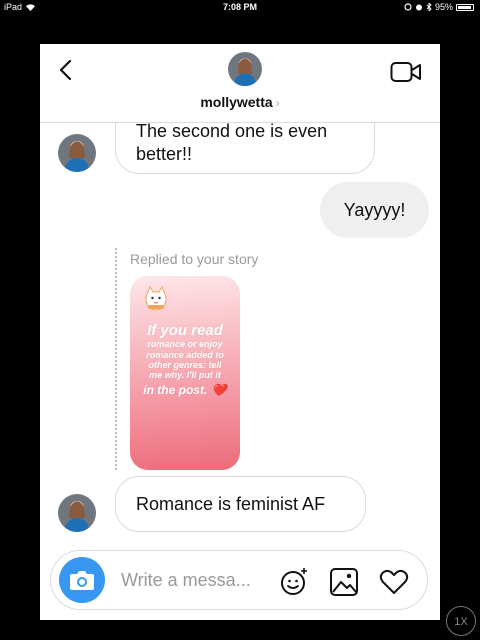 This screenshot has width=480, height=640. What do you see at coordinates (408, 7) in the screenshot?
I see `location-icon` at bounding box center [408, 7].